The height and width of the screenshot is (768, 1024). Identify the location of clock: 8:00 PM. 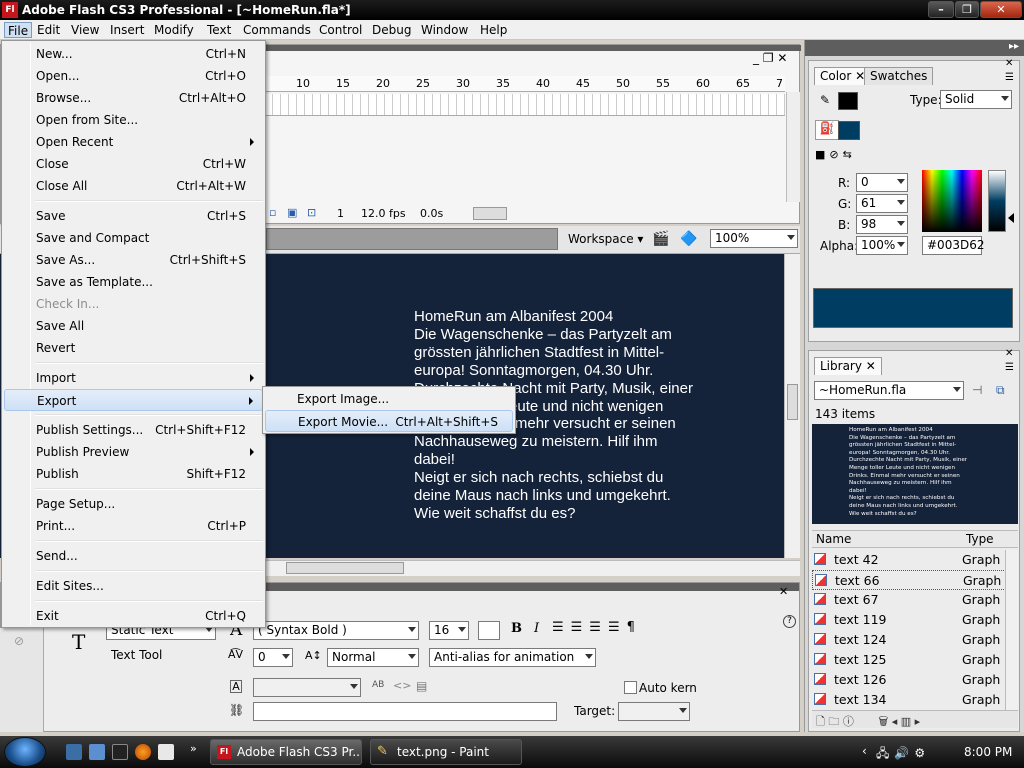
(988, 752).